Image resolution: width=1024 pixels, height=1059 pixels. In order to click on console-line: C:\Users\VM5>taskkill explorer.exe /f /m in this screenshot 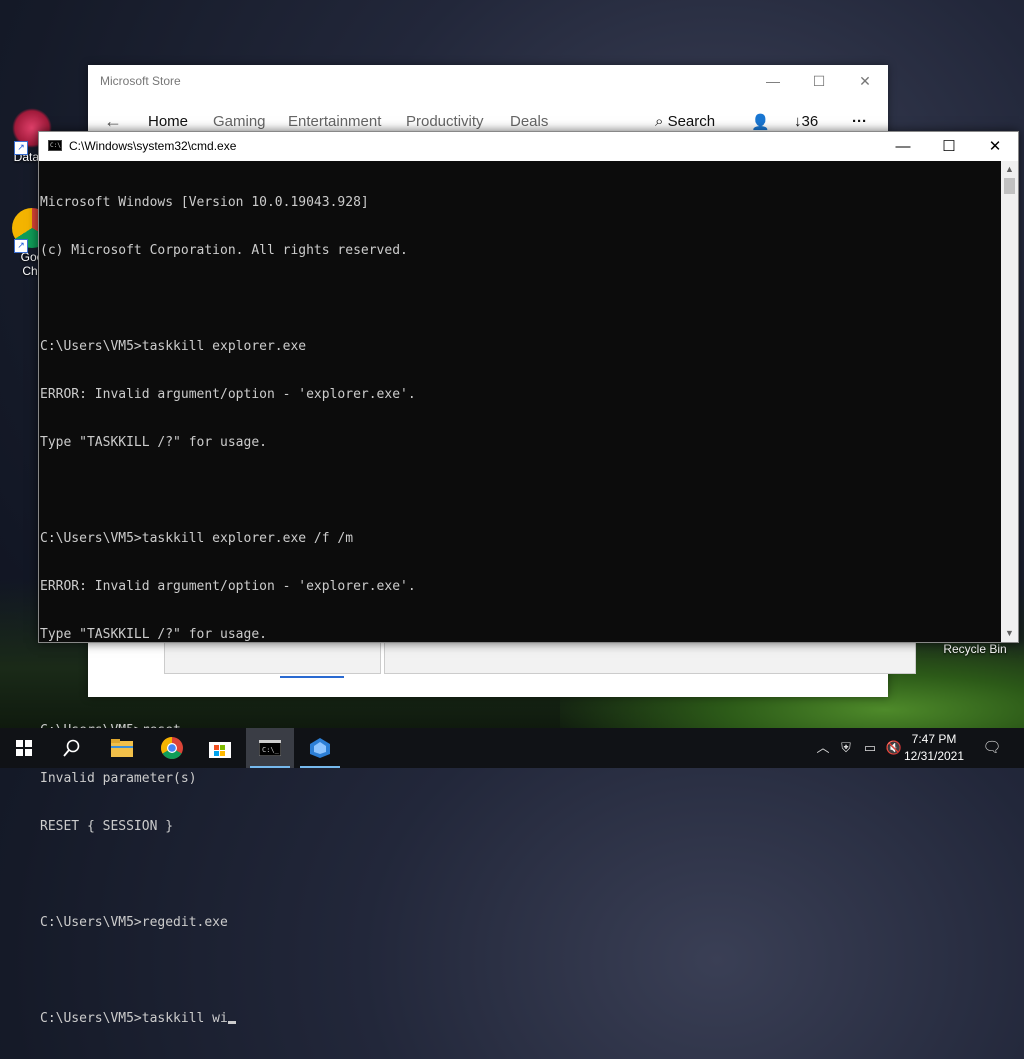, I will do `click(197, 538)`.